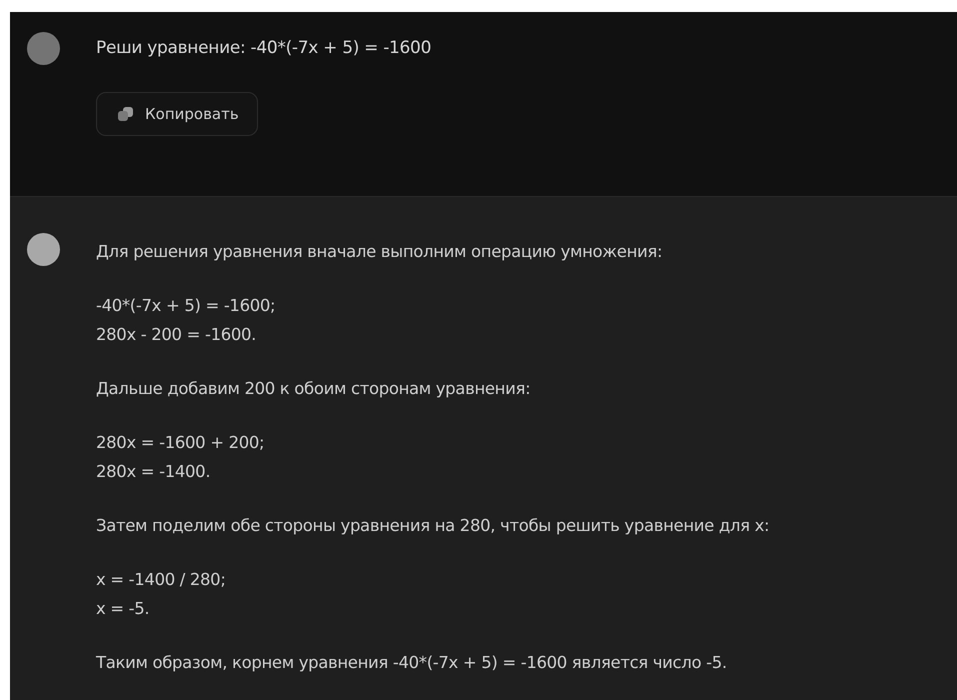 This screenshot has height=700, width=957. What do you see at coordinates (177, 335) in the screenshot?
I see `text-line: 280x - 200 = -1600.` at bounding box center [177, 335].